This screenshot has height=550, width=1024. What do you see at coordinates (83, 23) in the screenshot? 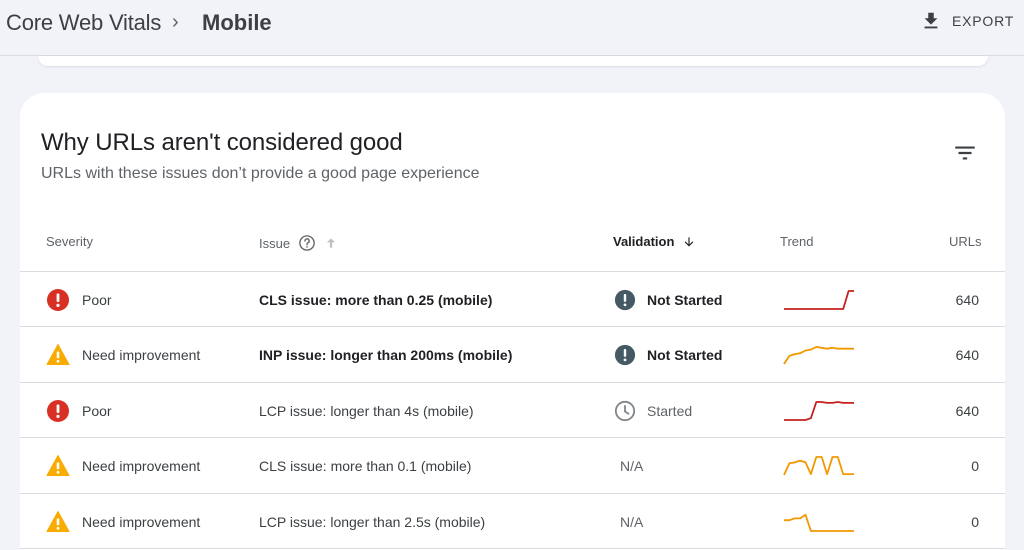
I see `breadcrumb-root: Core Web Vitals` at bounding box center [83, 23].